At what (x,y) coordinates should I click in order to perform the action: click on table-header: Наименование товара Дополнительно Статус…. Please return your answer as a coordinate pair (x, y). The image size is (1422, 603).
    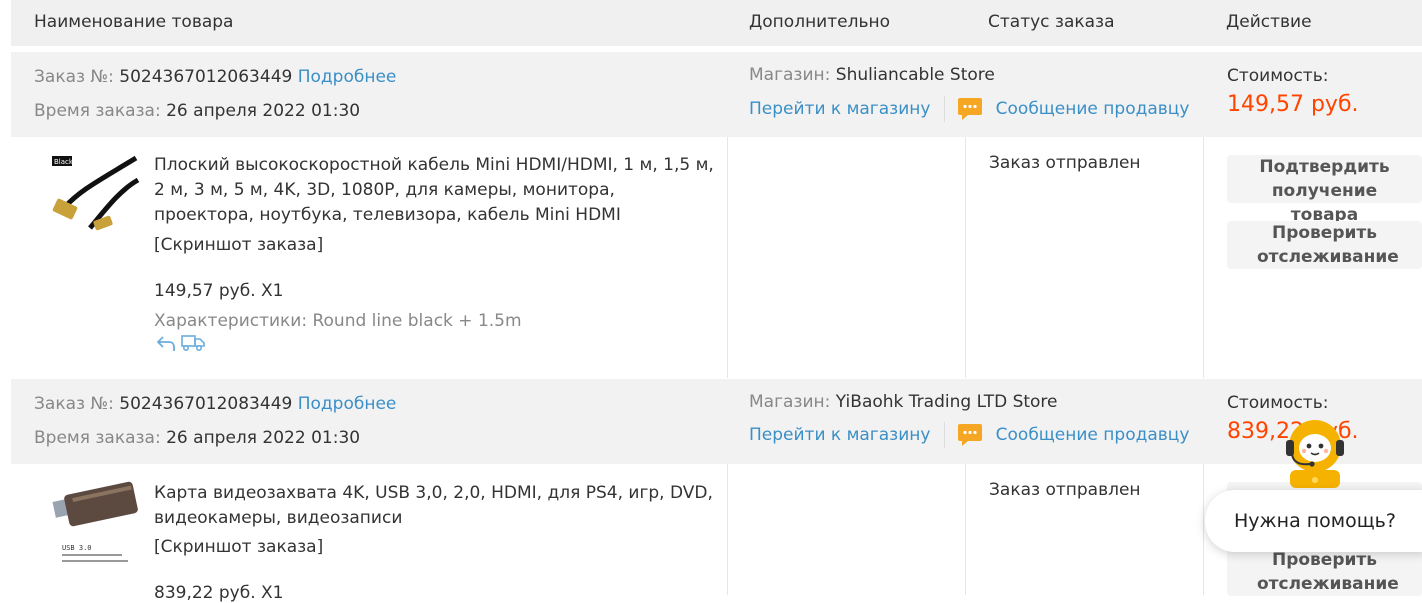
    Looking at the image, I should click on (716, 23).